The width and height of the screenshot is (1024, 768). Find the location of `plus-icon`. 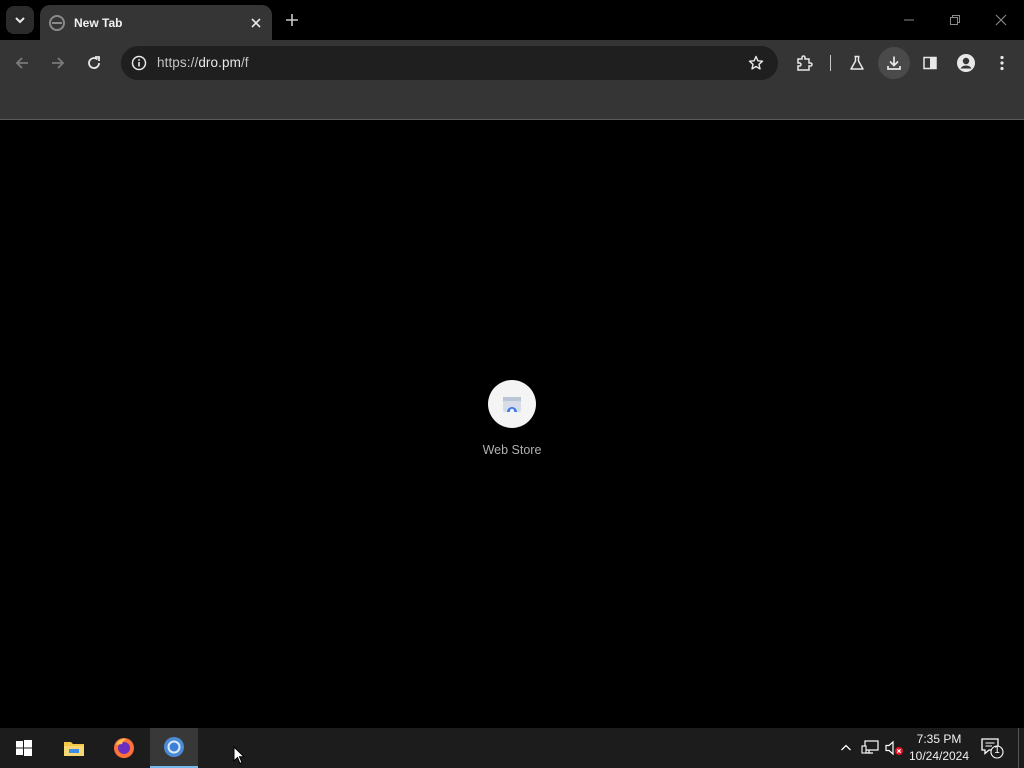

plus-icon is located at coordinates (292, 20).